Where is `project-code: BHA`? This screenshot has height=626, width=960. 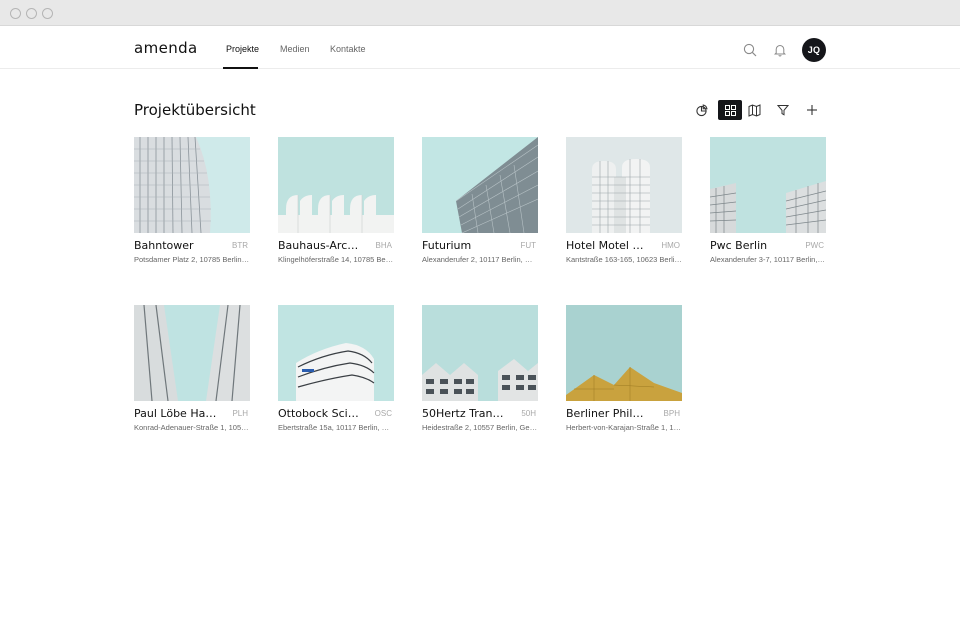
project-code: BHA is located at coordinates (383, 245).